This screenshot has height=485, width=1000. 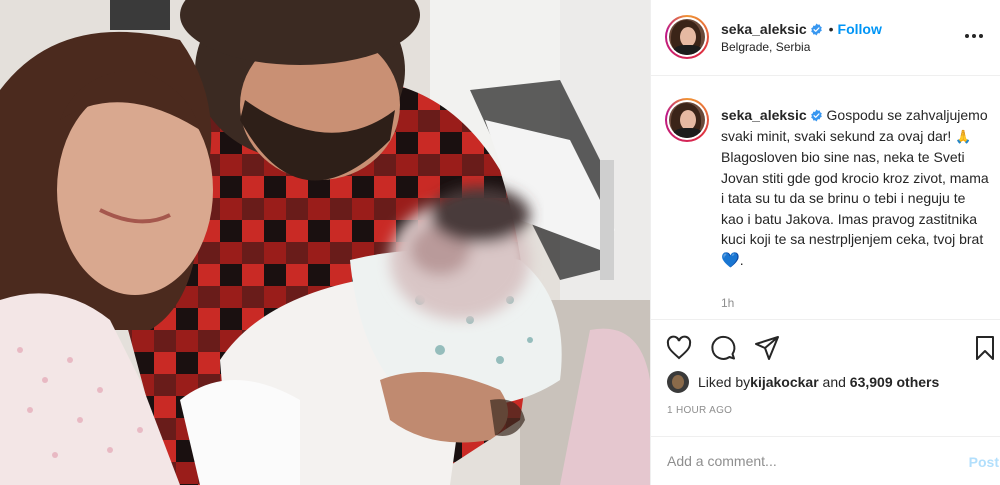 I want to click on username-link: seka_aleksic, so click(x=764, y=29).